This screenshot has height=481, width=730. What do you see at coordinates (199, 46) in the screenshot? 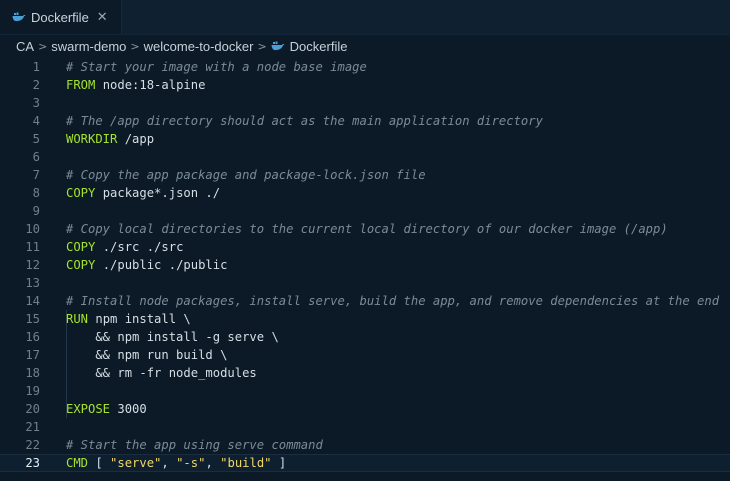
I see `breadcrumb-item-welcome-to-docker: welcome-to-docker` at bounding box center [199, 46].